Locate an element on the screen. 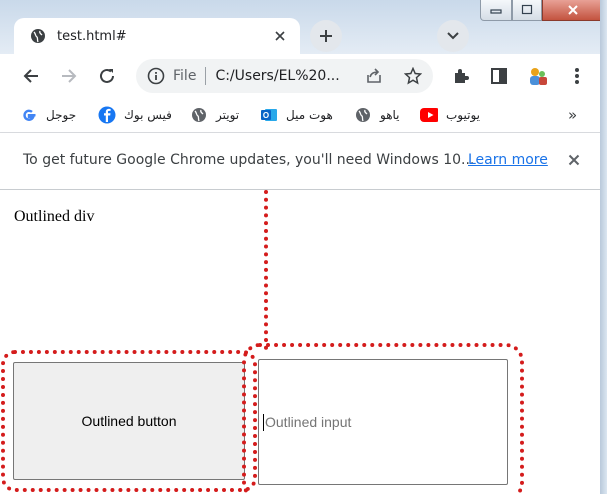  star-icon is located at coordinates (413, 76).